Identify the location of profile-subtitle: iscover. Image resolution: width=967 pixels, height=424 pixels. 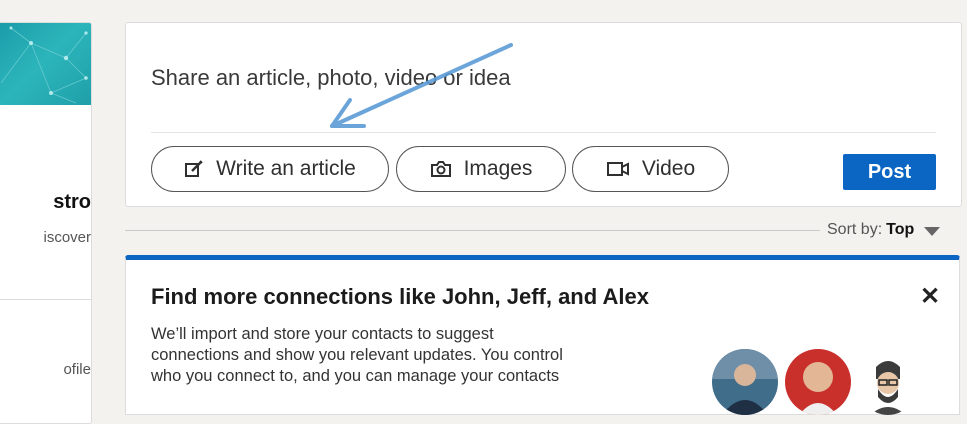
(67, 237).